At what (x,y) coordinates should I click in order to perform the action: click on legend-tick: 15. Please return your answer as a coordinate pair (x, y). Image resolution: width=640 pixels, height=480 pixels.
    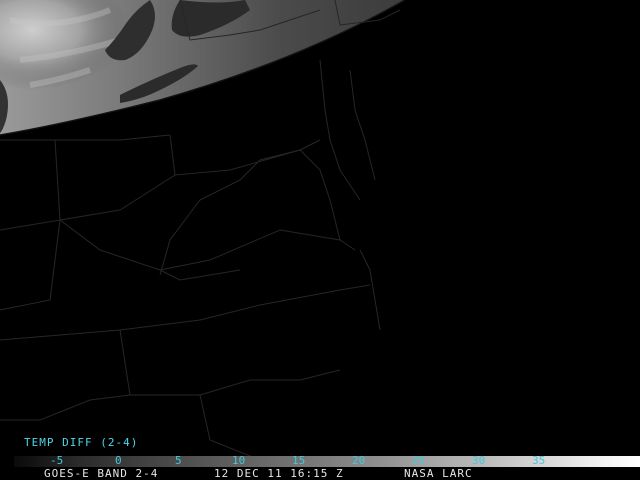
    Looking at the image, I should click on (299, 460).